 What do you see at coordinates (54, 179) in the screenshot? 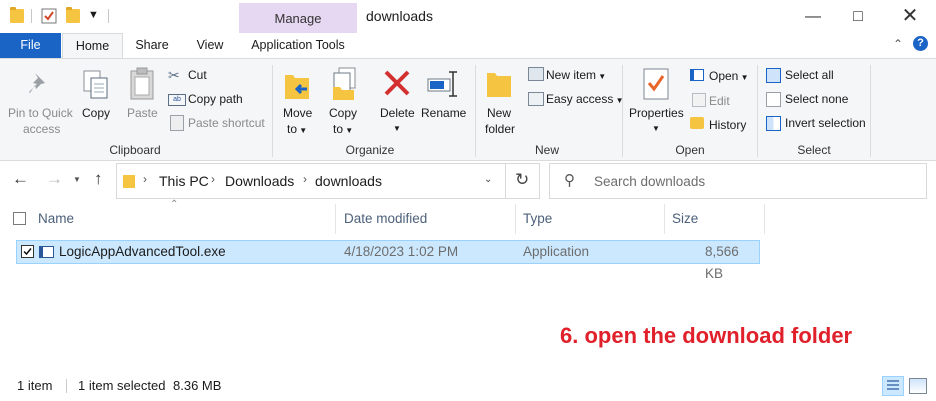
I see `forward-icon: →` at bounding box center [54, 179].